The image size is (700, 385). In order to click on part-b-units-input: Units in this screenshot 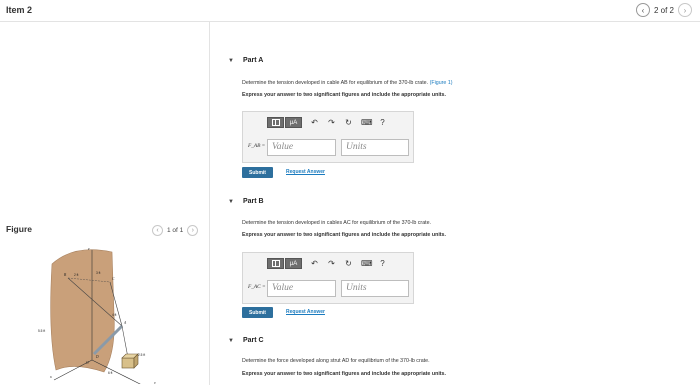, I will do `click(375, 288)`.